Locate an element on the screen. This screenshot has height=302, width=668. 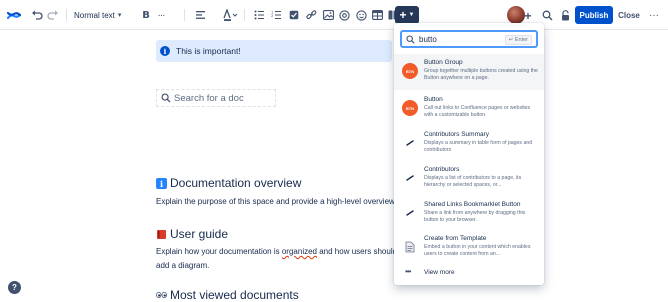
text-style-label: Normal text is located at coordinates (94, 15).